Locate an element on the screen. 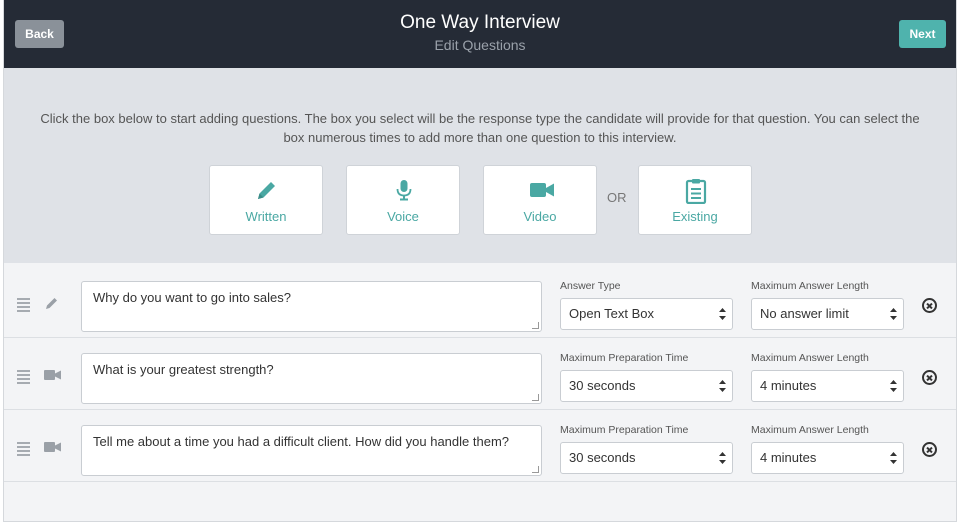  question-text: Why do you want to go into sales? is located at coordinates (192, 297).